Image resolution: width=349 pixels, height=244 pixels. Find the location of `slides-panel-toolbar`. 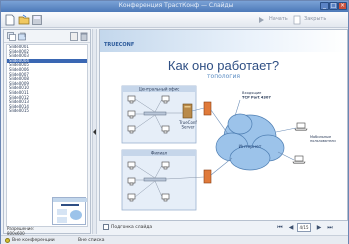

slides-panel-toolbar is located at coordinates (47, 36).